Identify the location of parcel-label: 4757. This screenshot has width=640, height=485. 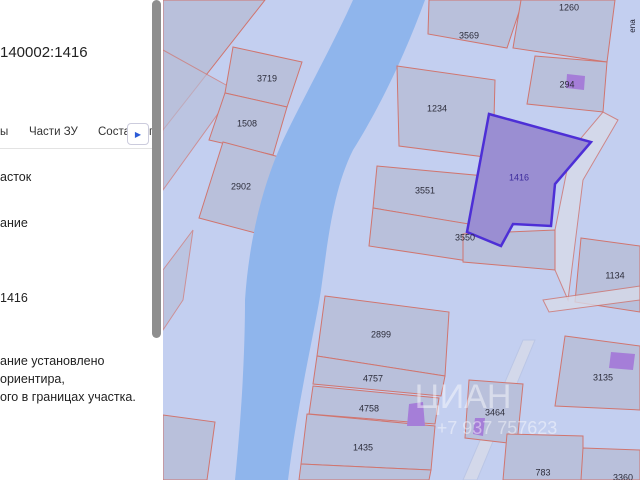
(373, 378).